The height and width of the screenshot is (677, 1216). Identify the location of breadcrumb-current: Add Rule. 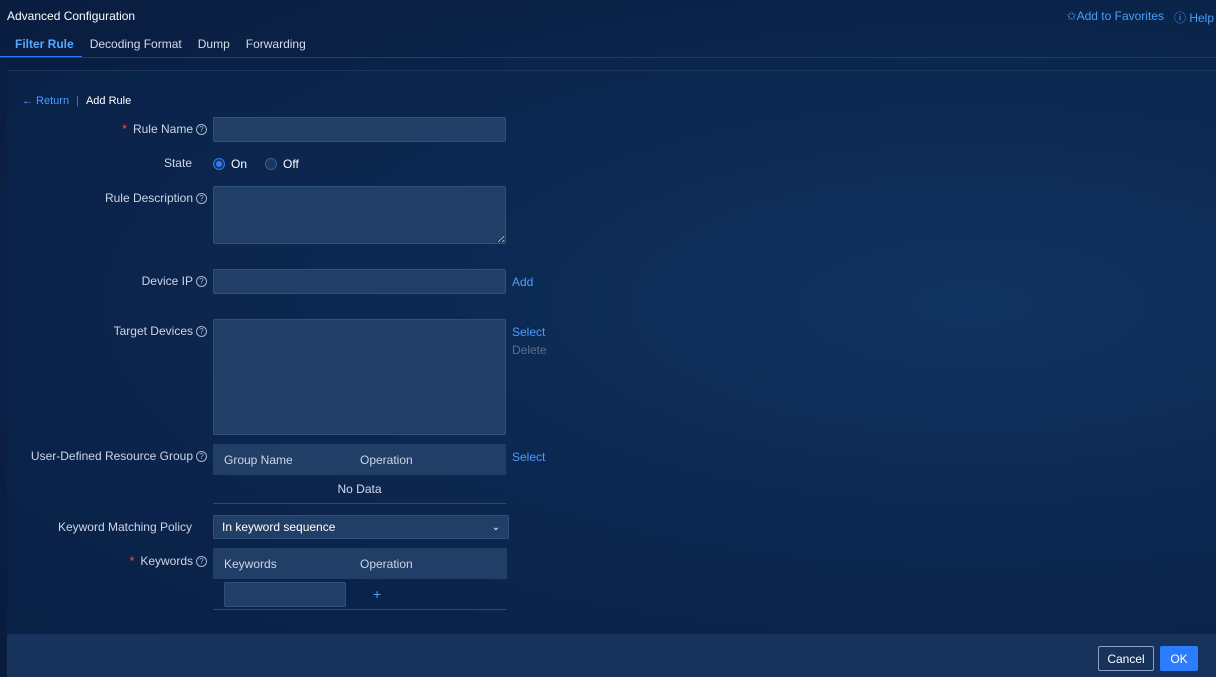
(108, 101).